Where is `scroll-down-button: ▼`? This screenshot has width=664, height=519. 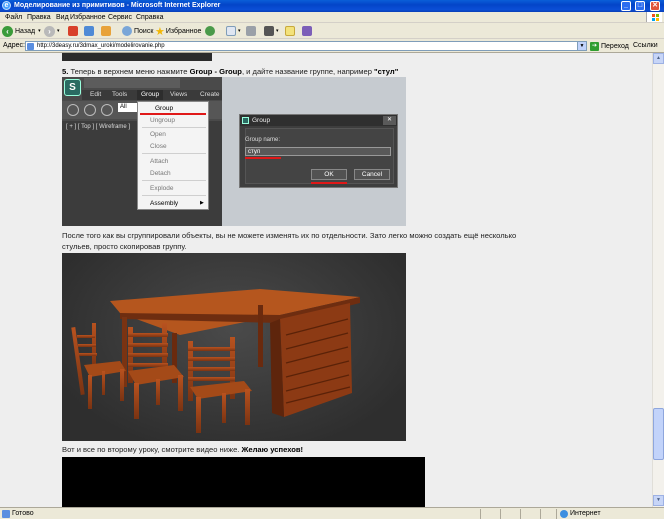 scroll-down-button: ▼ is located at coordinates (658, 500).